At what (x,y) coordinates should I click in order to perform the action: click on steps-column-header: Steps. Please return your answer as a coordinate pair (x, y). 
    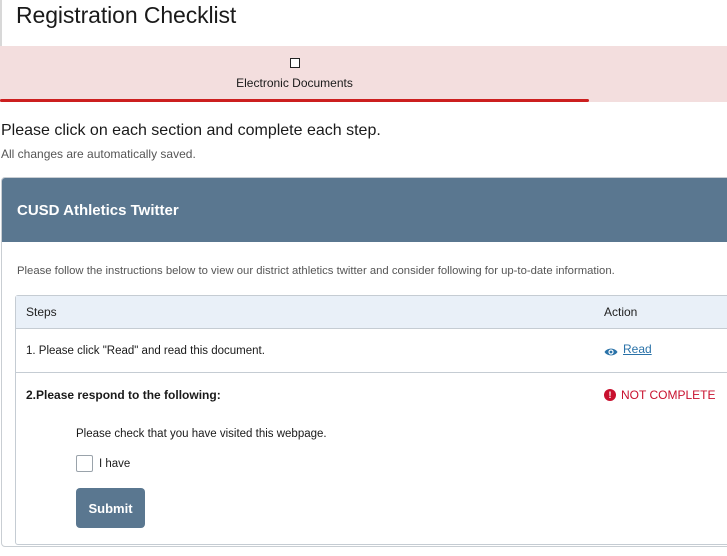
    Looking at the image, I should click on (41, 312).